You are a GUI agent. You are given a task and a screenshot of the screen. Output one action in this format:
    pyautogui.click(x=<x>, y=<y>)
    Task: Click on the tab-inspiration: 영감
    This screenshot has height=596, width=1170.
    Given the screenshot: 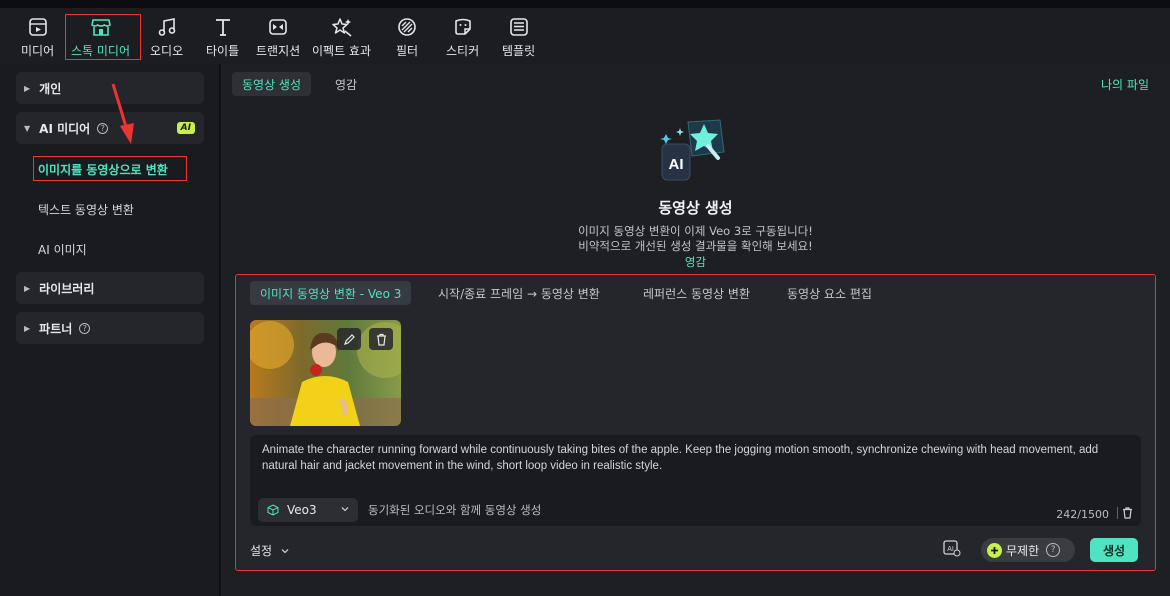 What is the action you would take?
    pyautogui.click(x=346, y=84)
    